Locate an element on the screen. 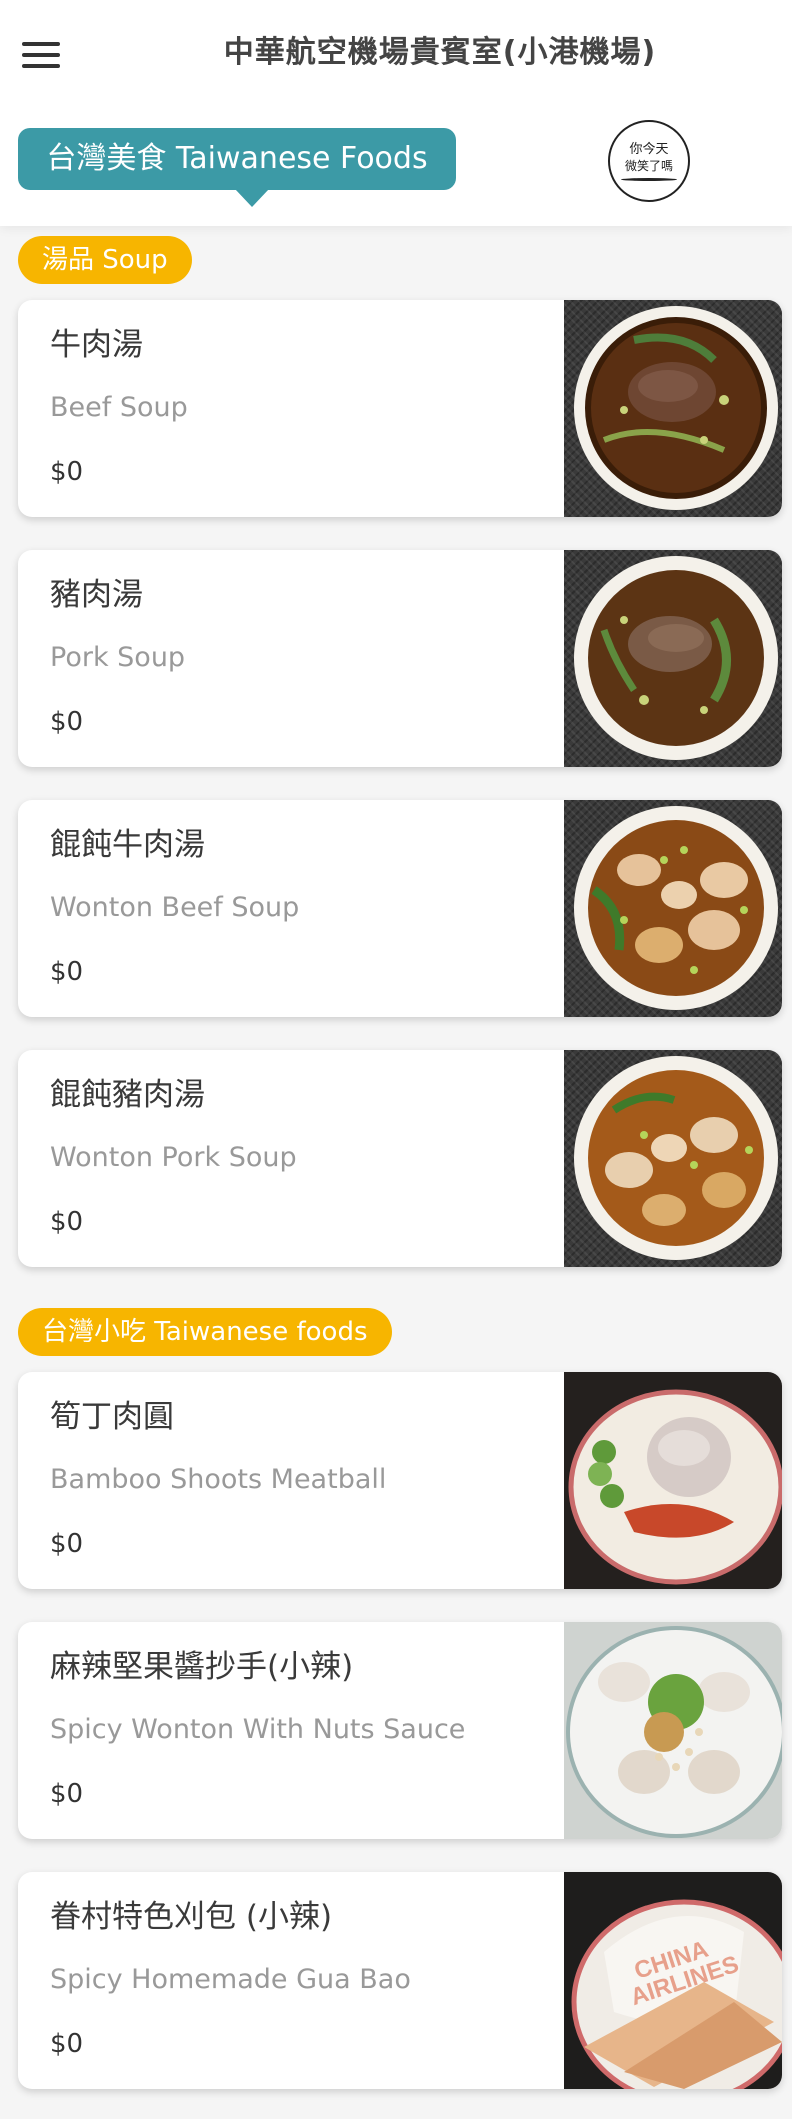 This screenshot has height=2119, width=792. item-english-name: Pork Soup is located at coordinates (118, 657).